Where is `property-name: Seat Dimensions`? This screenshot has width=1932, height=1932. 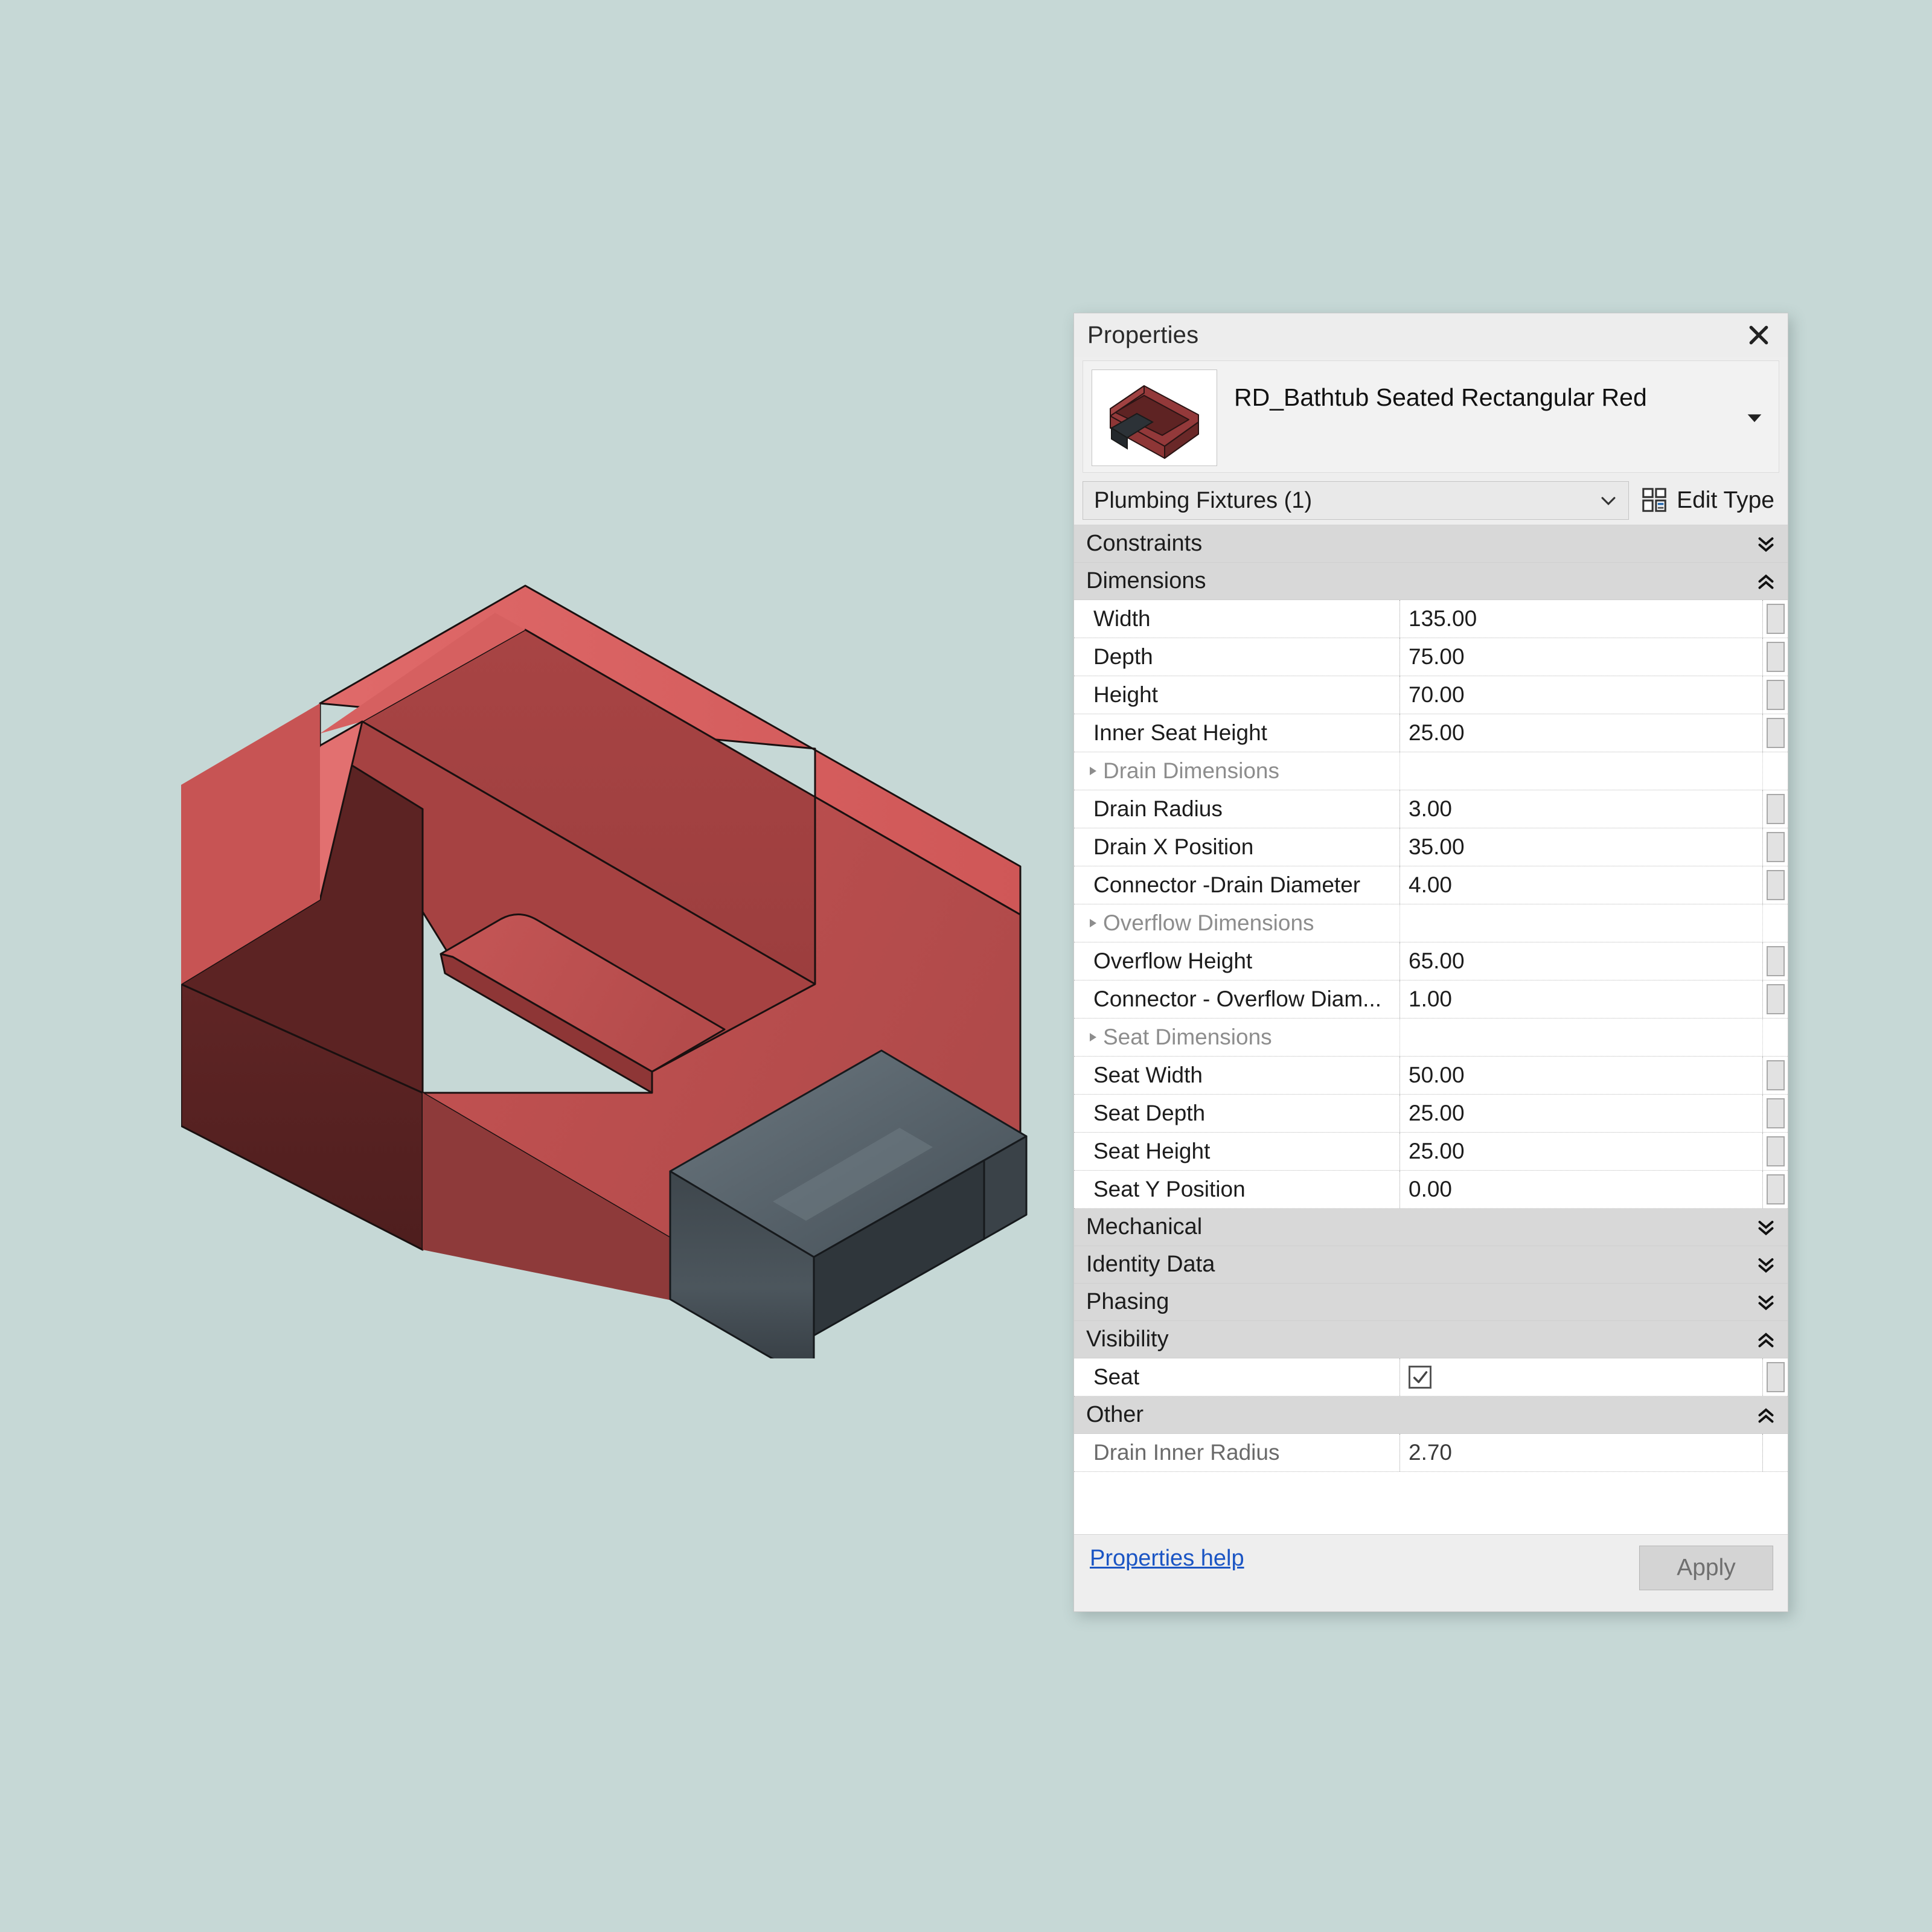 property-name: Seat Dimensions is located at coordinates (1237, 1037).